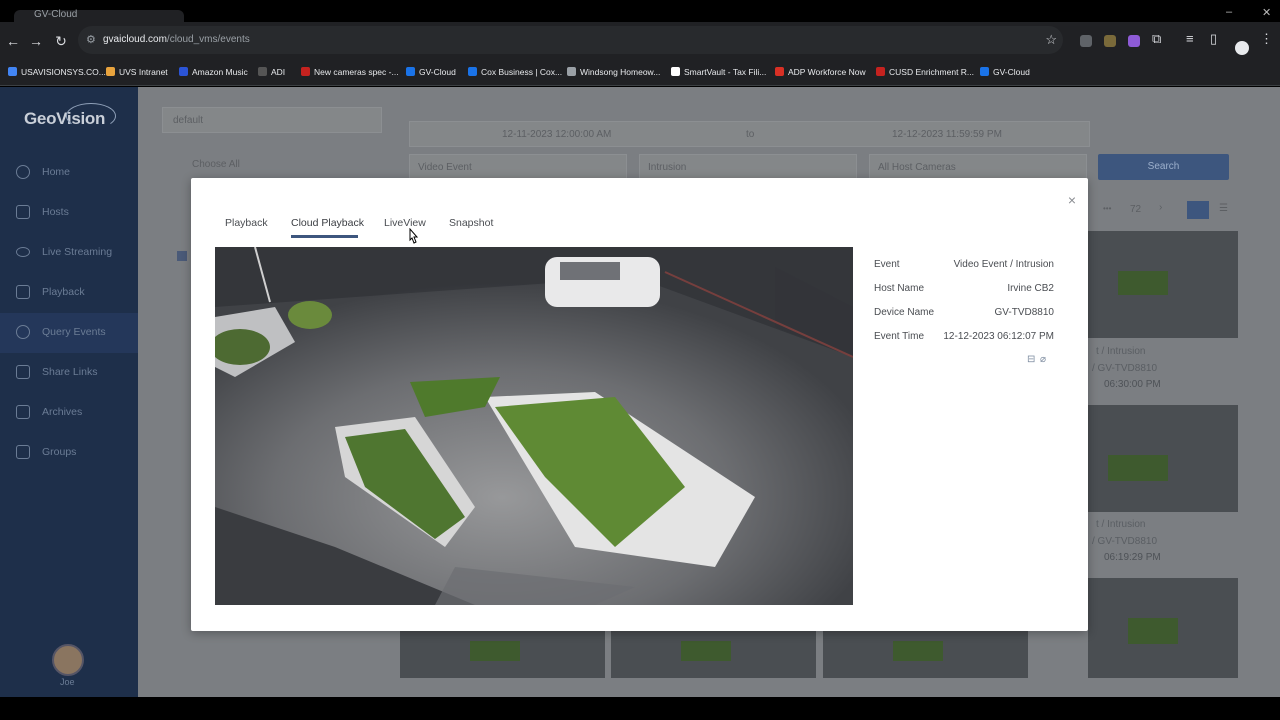  What do you see at coordinates (188, 120) in the screenshot?
I see `group-select-value: default` at bounding box center [188, 120].